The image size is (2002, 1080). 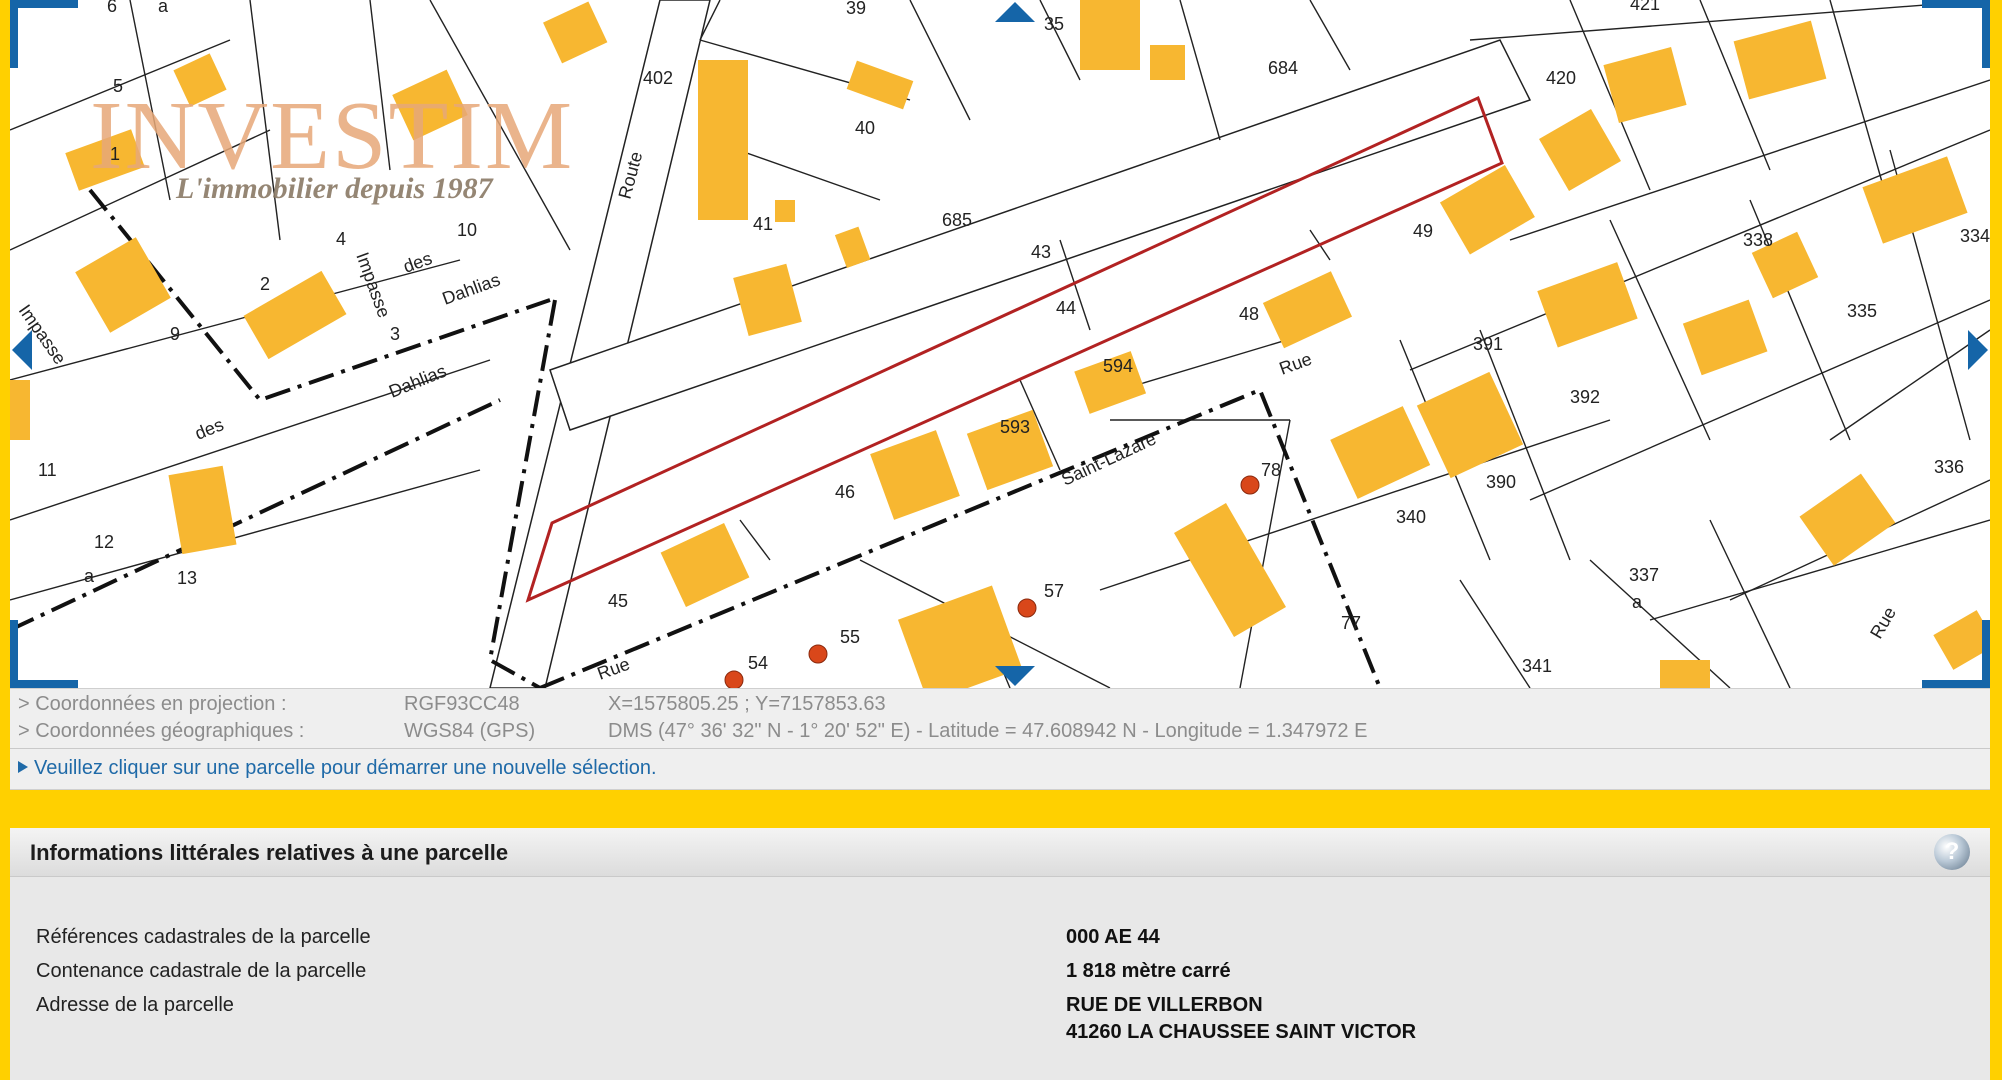 What do you see at coordinates (747, 704) in the screenshot?
I see `projection-value: X=1575805.25 ; Y=7157853.63` at bounding box center [747, 704].